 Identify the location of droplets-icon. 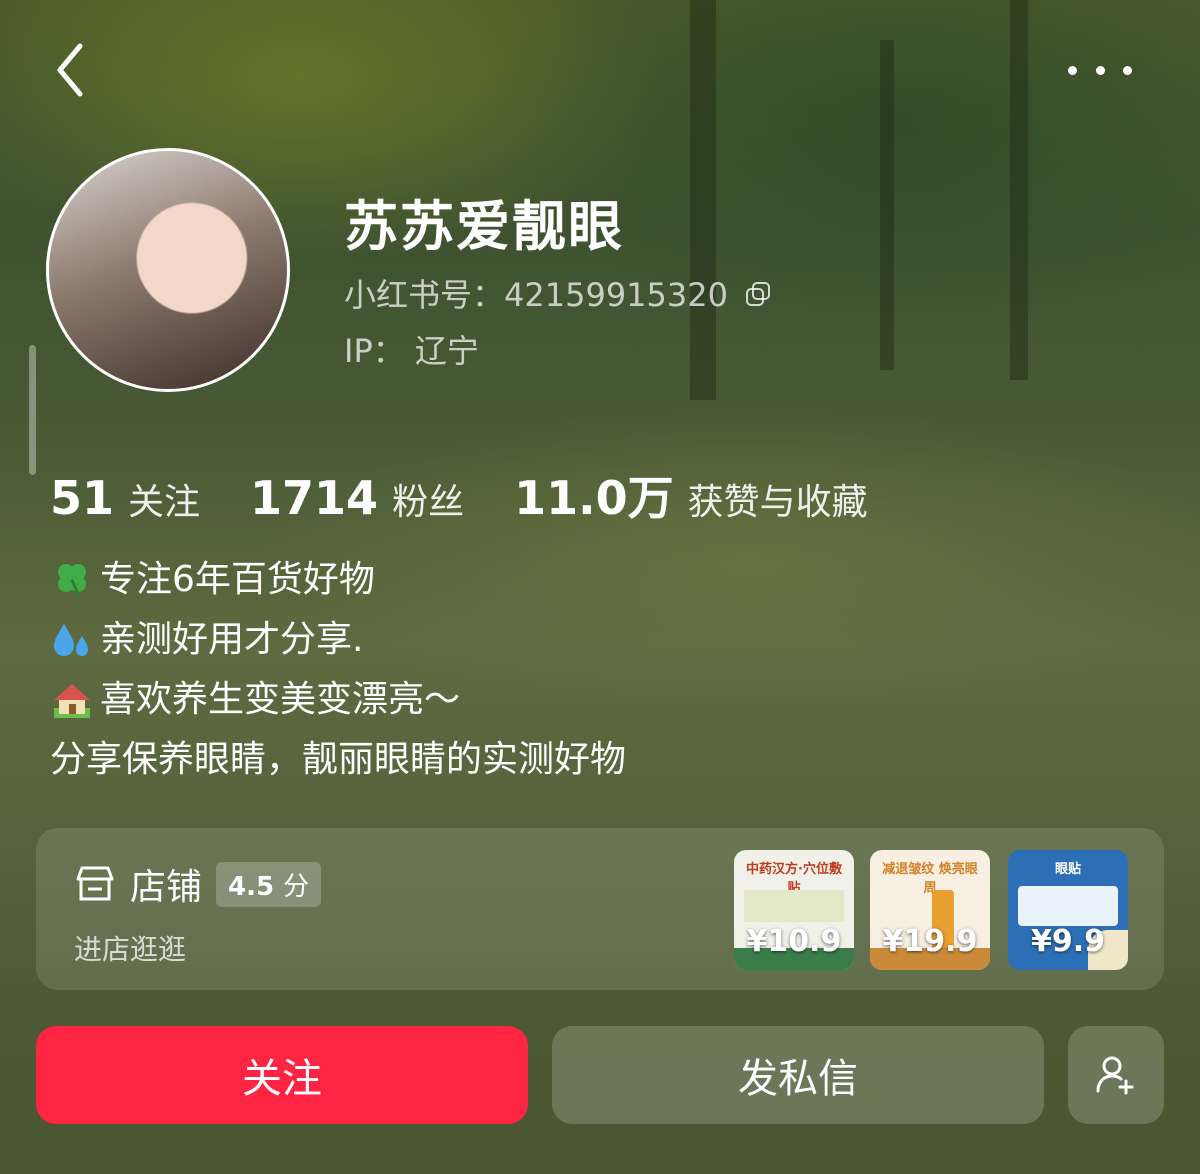
(71, 640).